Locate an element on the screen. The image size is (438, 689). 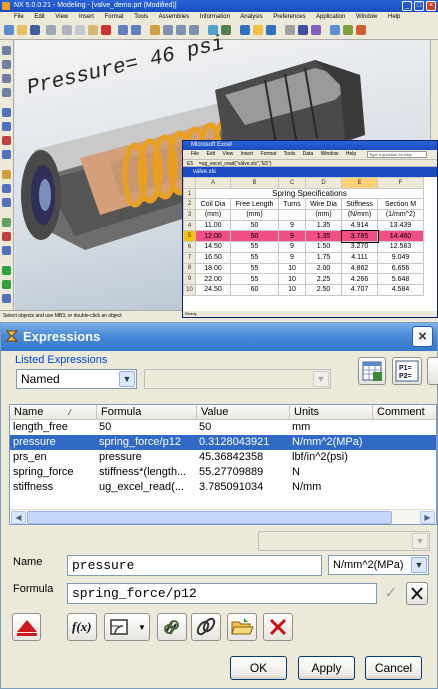
sheet-cell: 2.25 is located at coordinates (323, 279).